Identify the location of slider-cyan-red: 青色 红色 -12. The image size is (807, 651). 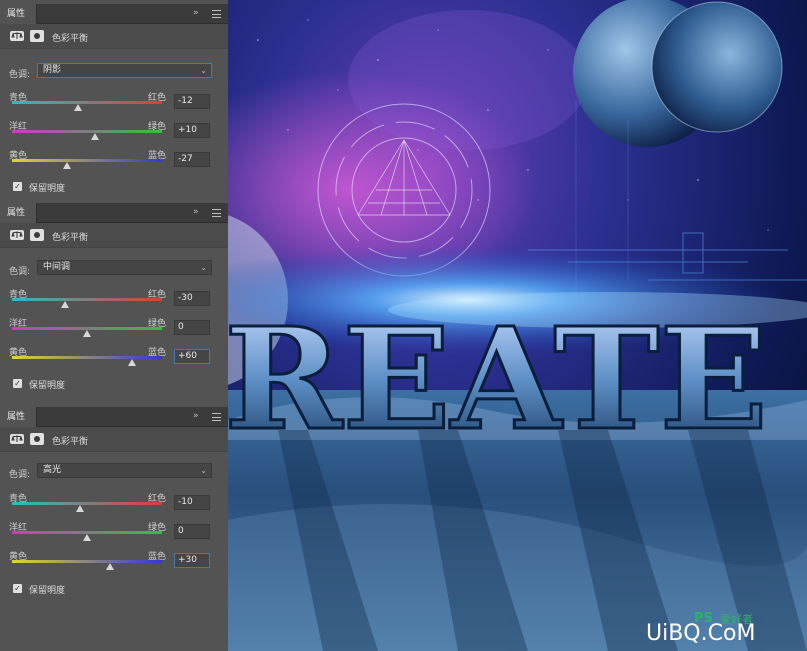
(114, 105).